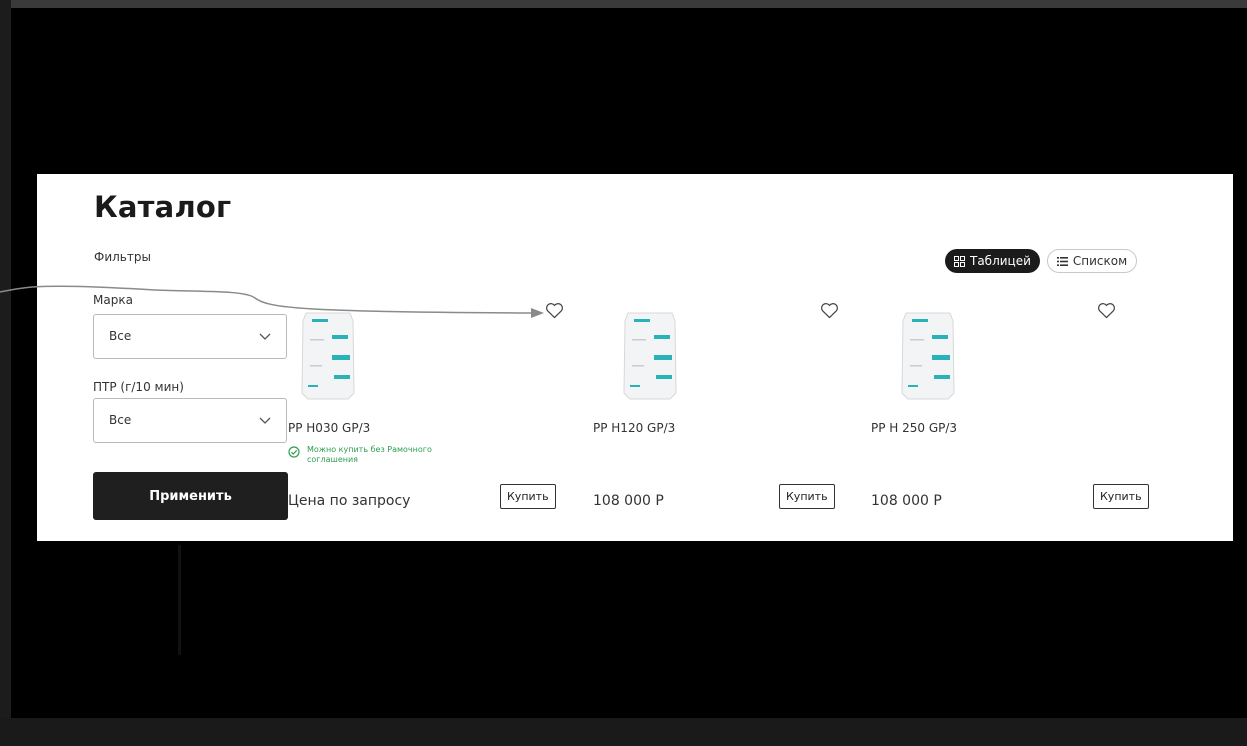  Describe the element at coordinates (163, 207) in the screenshot. I see `page-title: Каталог` at that location.